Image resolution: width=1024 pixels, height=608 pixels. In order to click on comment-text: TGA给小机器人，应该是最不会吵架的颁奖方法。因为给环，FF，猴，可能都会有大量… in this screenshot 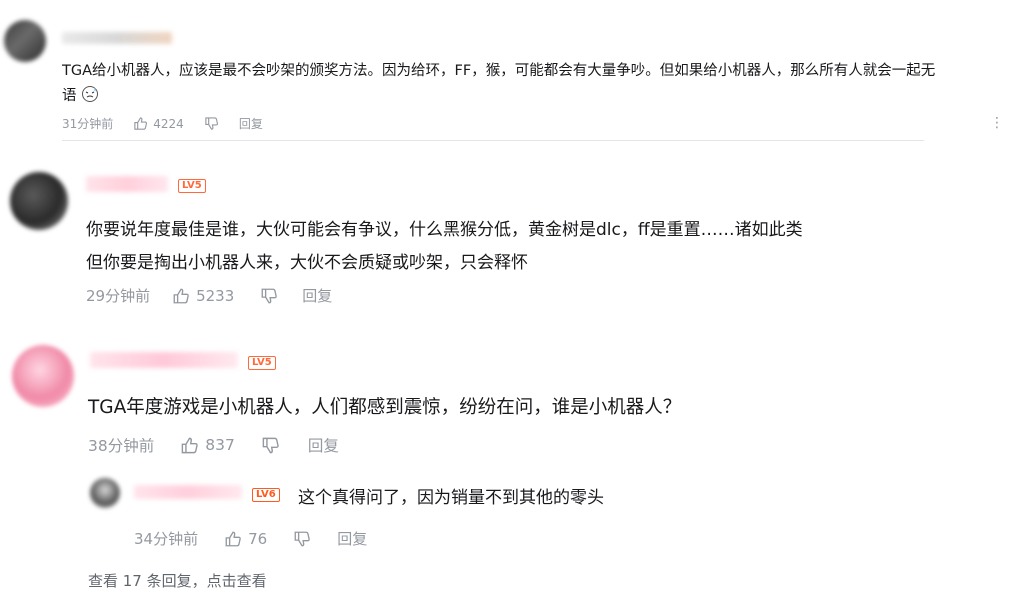, I will do `click(499, 71)`.